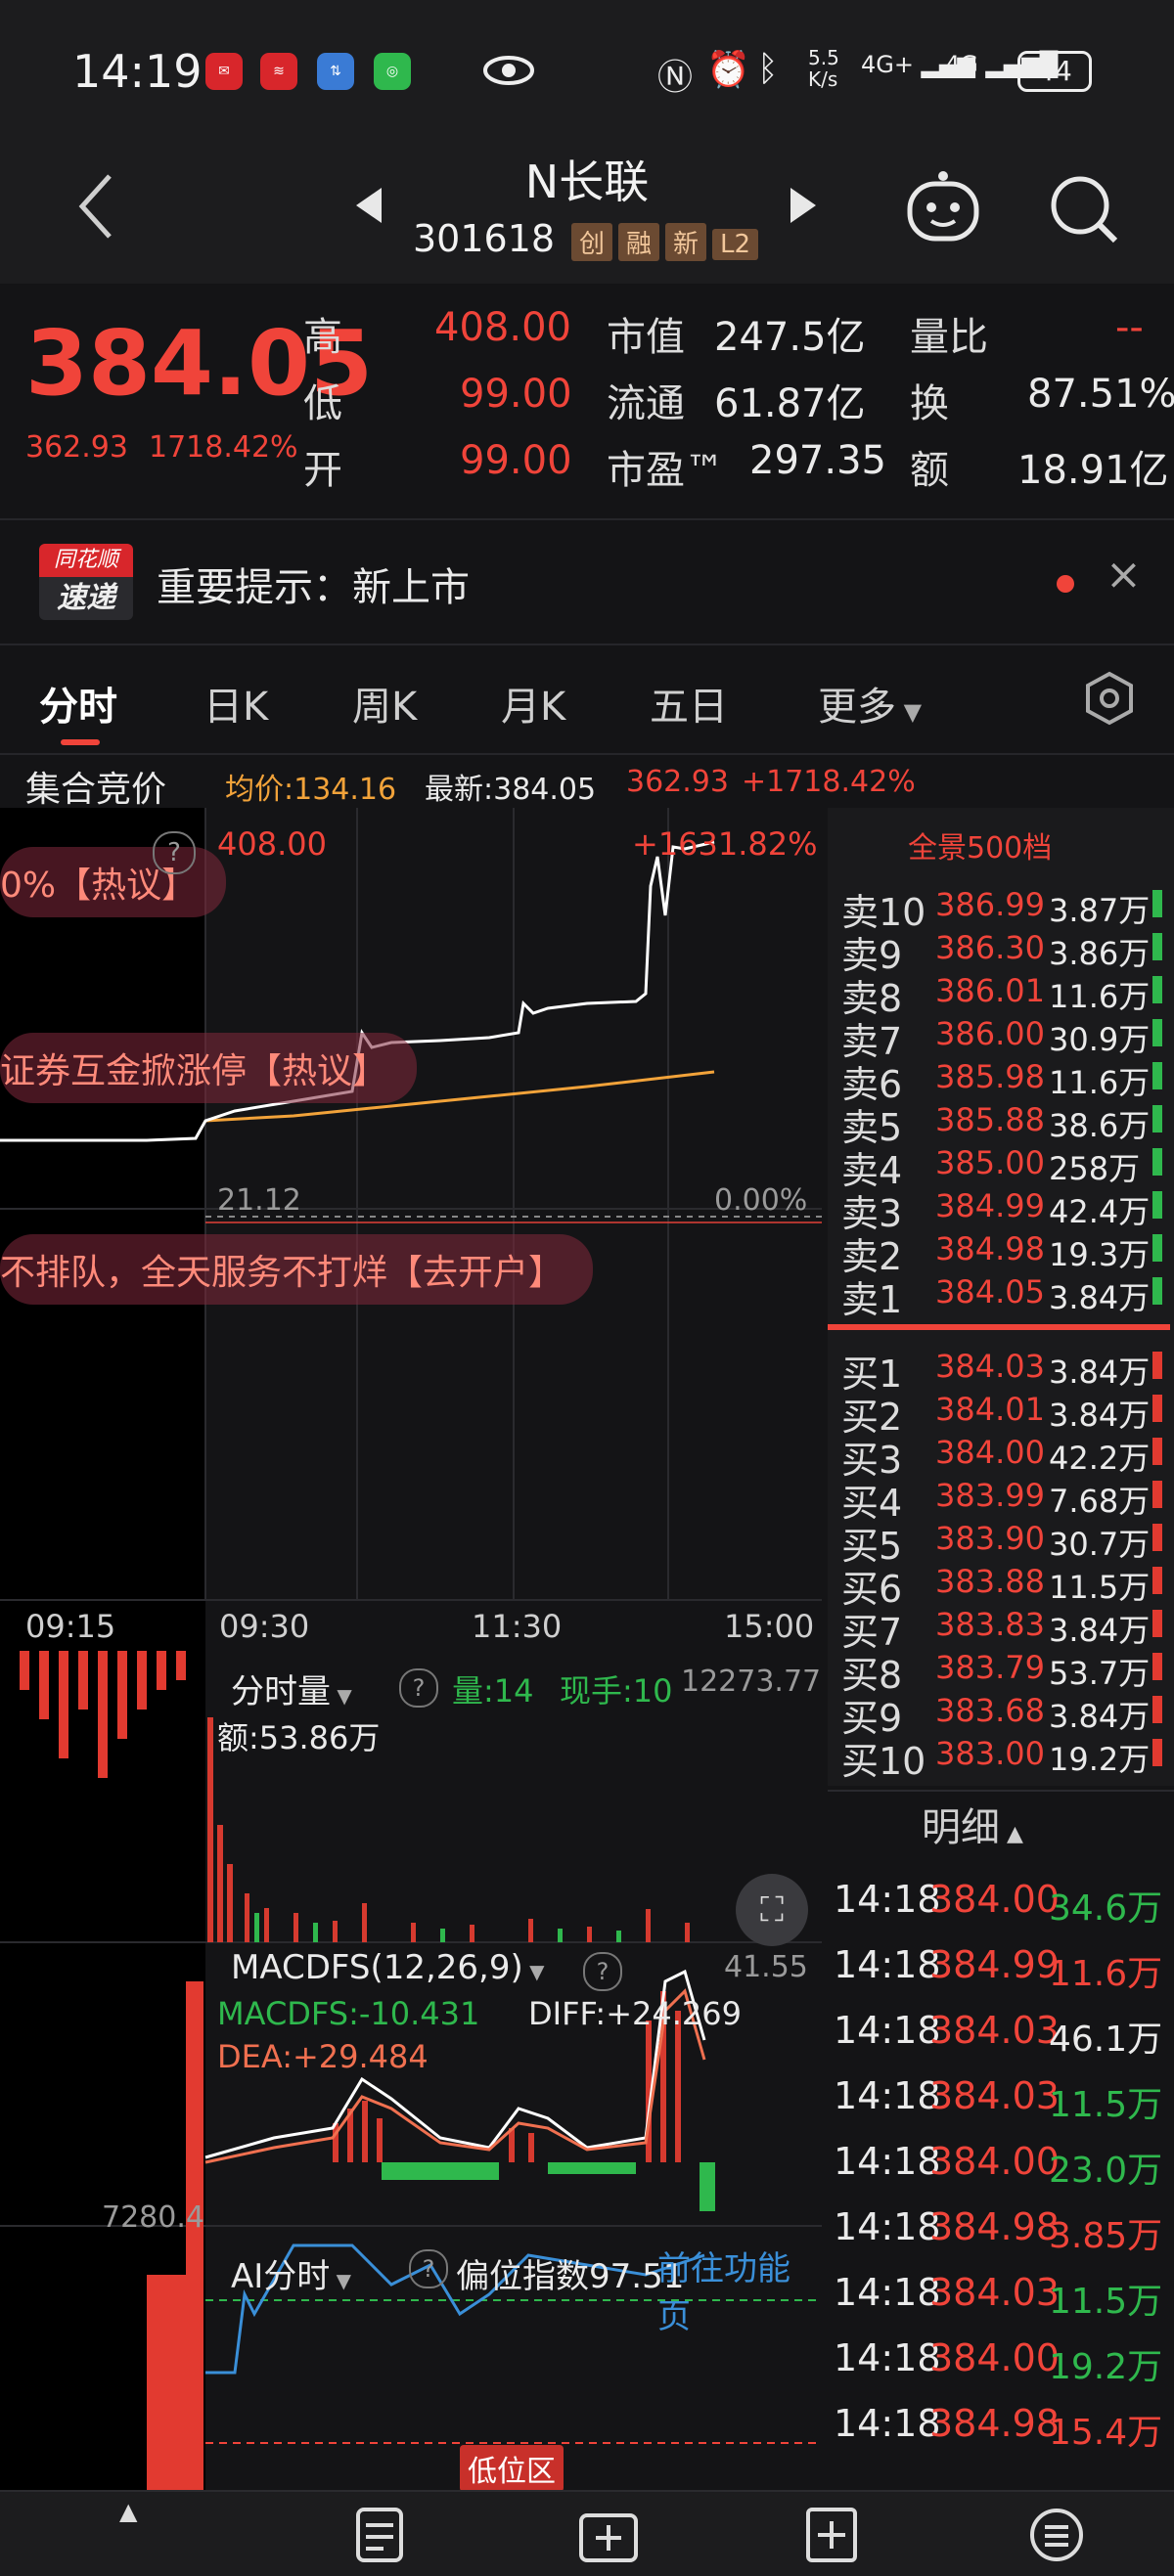  What do you see at coordinates (533, 703) in the screenshot?
I see `tab-monthly-k: 月K` at bounding box center [533, 703].